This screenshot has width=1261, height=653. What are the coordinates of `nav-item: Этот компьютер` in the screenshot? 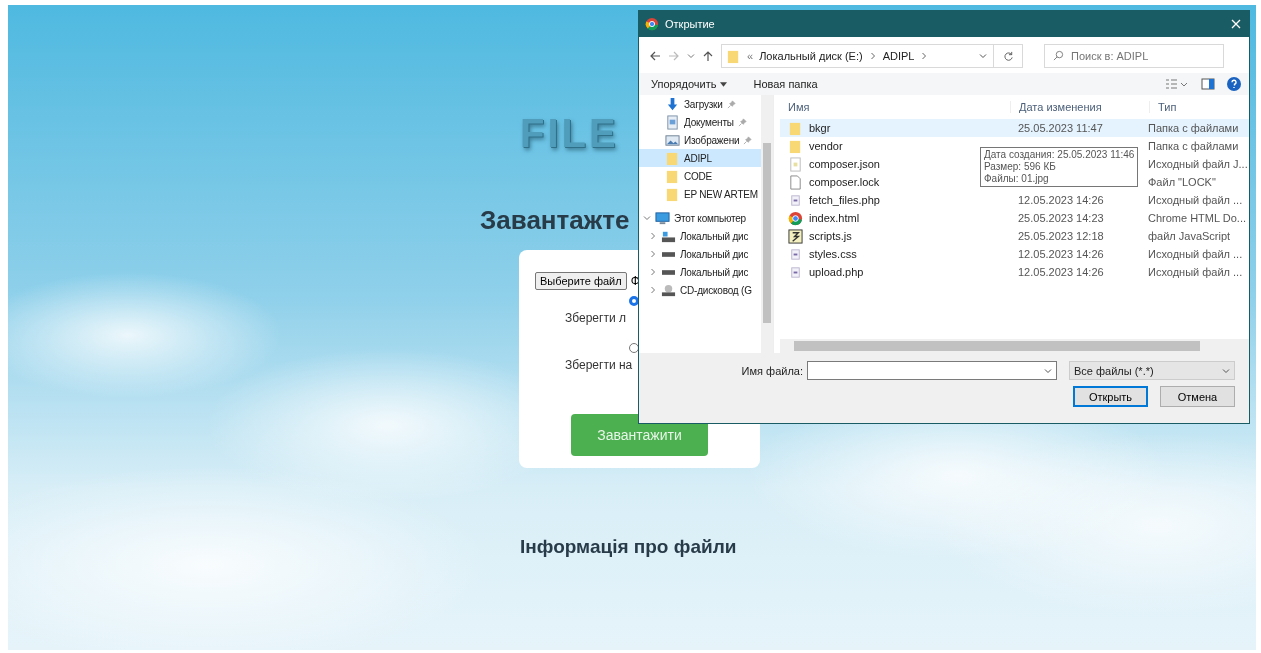 It's located at (700, 218).